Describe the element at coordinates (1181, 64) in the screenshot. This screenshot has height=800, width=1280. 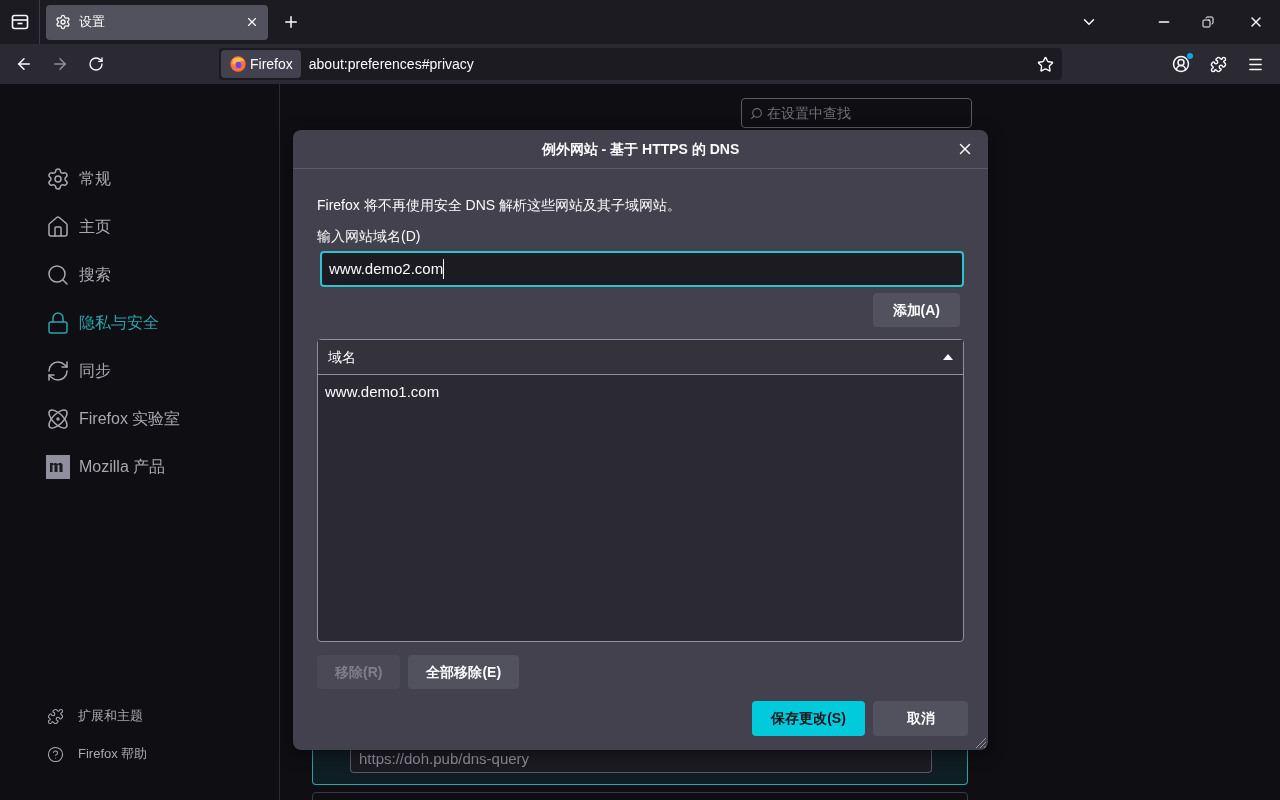
I see `account-icon` at that location.